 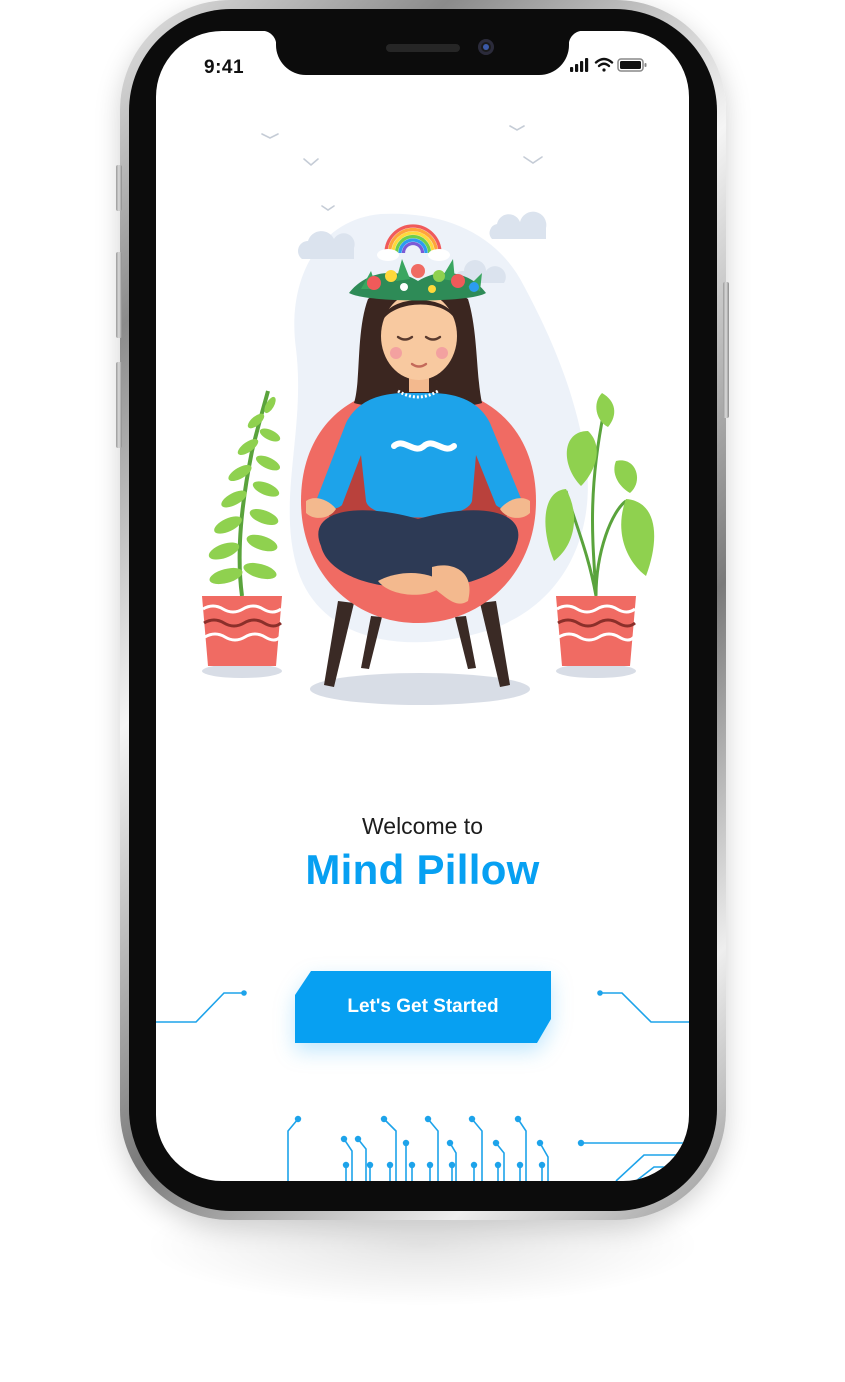 What do you see at coordinates (119, 188) in the screenshot?
I see `mute-switch` at bounding box center [119, 188].